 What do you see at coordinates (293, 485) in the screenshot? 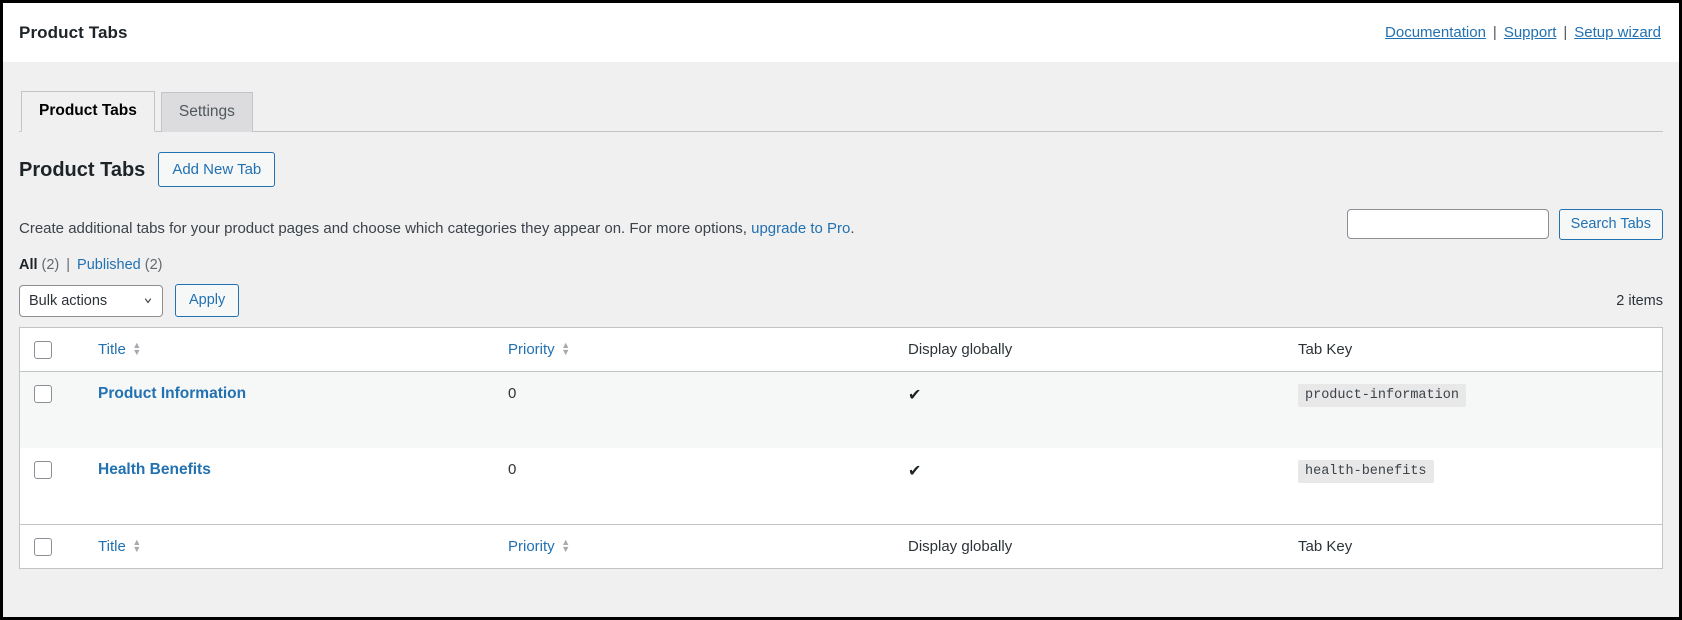
I see `row-title-cell: Health Benefits` at bounding box center [293, 485].